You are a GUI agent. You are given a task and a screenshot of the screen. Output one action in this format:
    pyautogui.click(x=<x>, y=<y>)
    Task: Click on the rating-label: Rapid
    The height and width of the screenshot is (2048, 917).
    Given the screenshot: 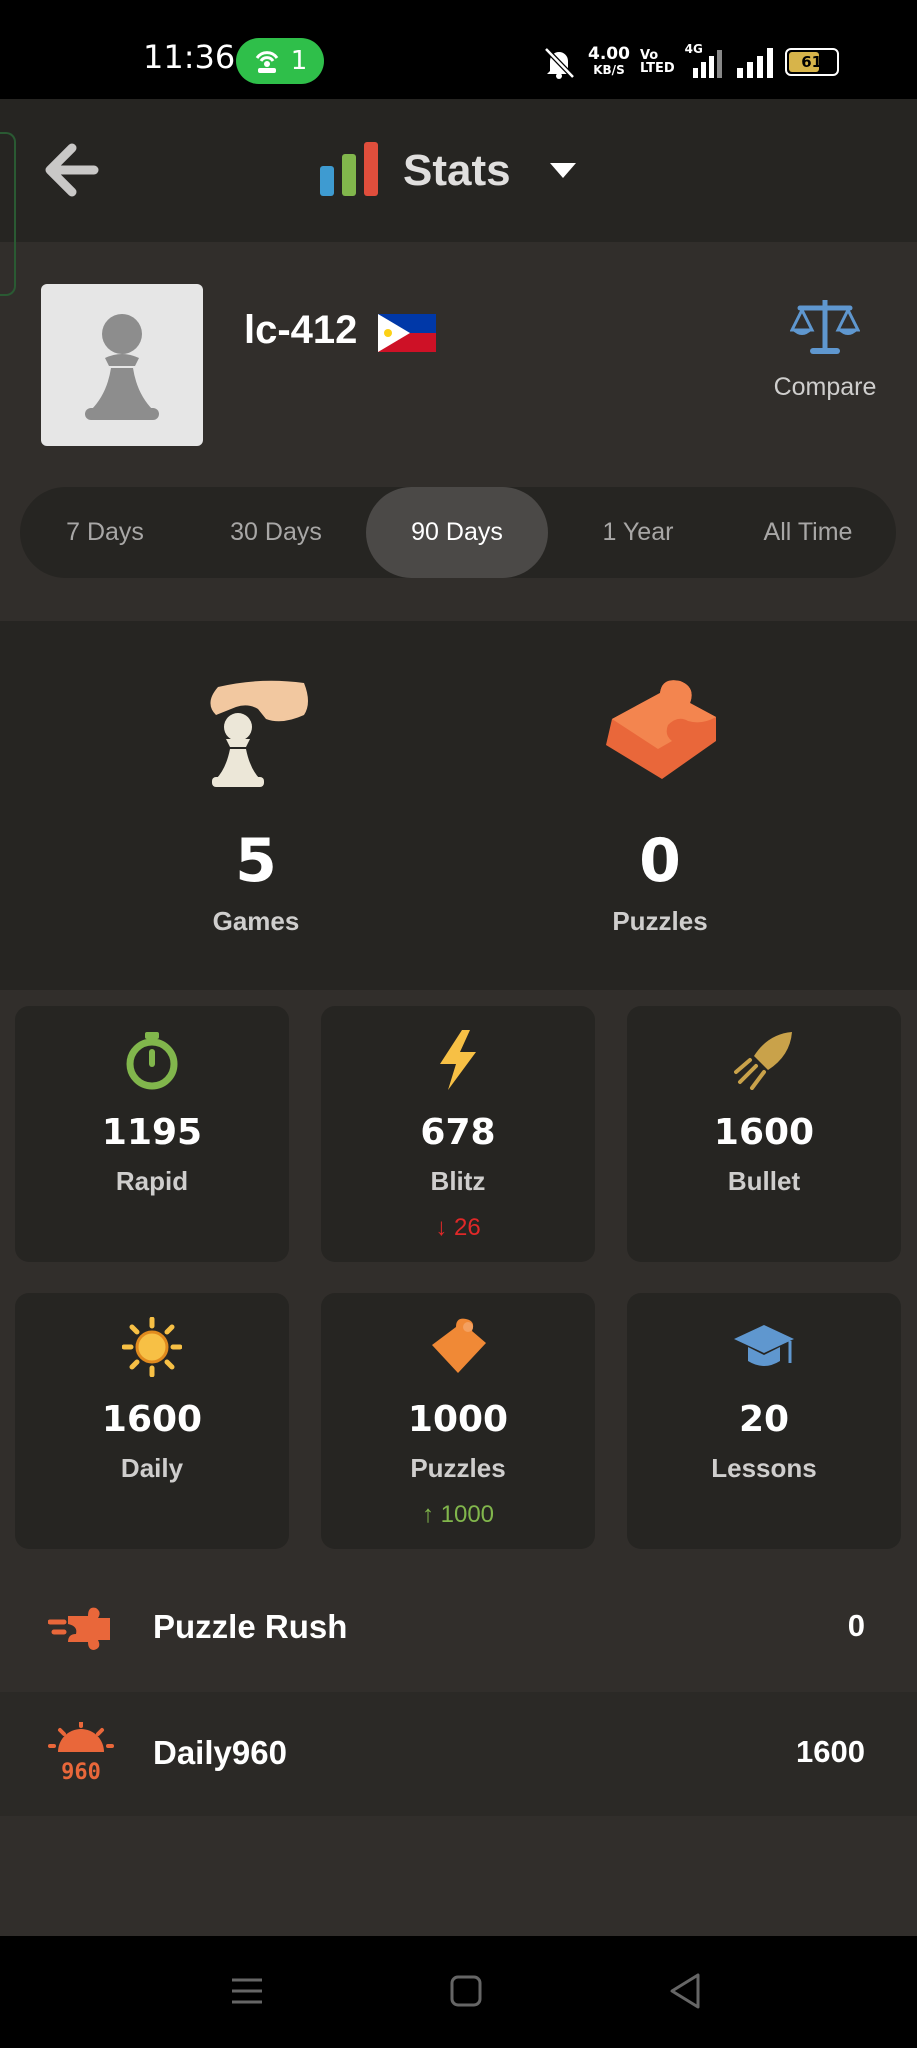 What is the action you would take?
    pyautogui.click(x=152, y=1181)
    